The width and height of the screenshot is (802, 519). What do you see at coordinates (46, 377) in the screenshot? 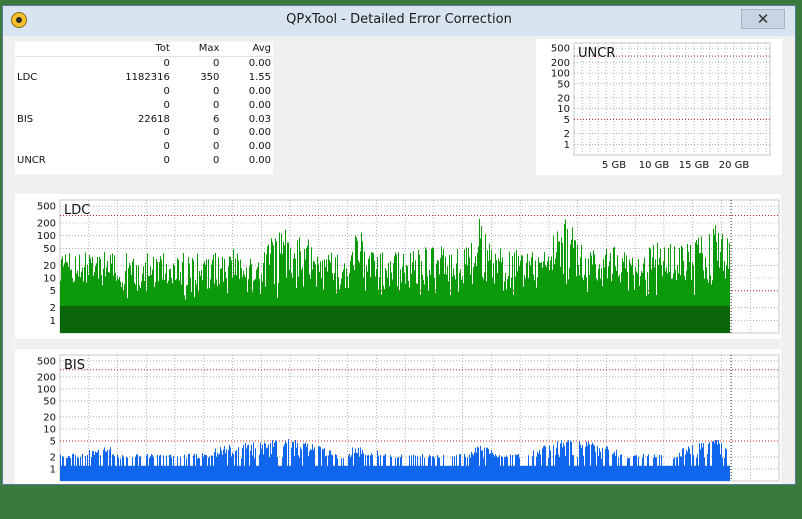
I see `y-tick-label: 200` at bounding box center [46, 377].